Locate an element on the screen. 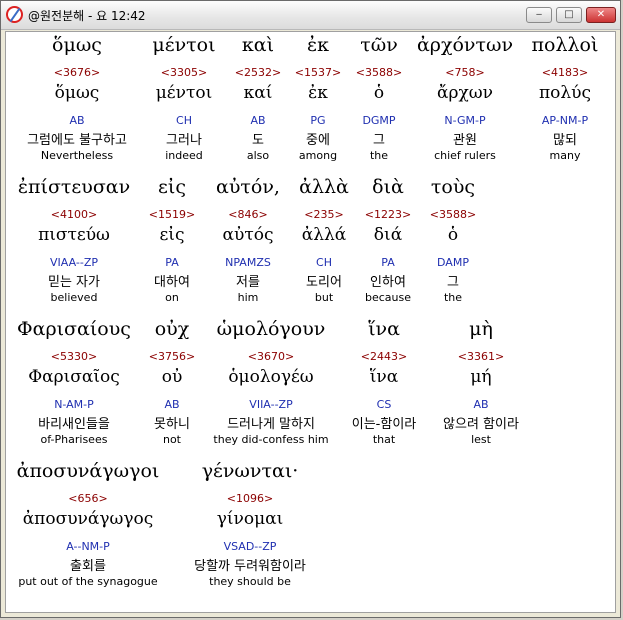  parsing-code: DAMP is located at coordinates (453, 262).